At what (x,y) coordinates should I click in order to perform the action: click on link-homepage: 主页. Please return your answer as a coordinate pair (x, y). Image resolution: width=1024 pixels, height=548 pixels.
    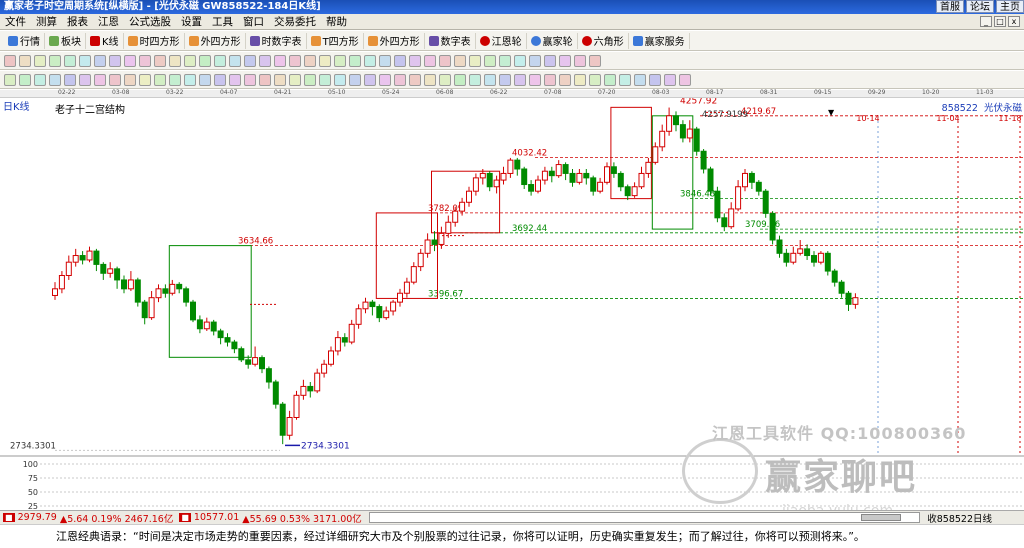
    Looking at the image, I should click on (1010, 6).